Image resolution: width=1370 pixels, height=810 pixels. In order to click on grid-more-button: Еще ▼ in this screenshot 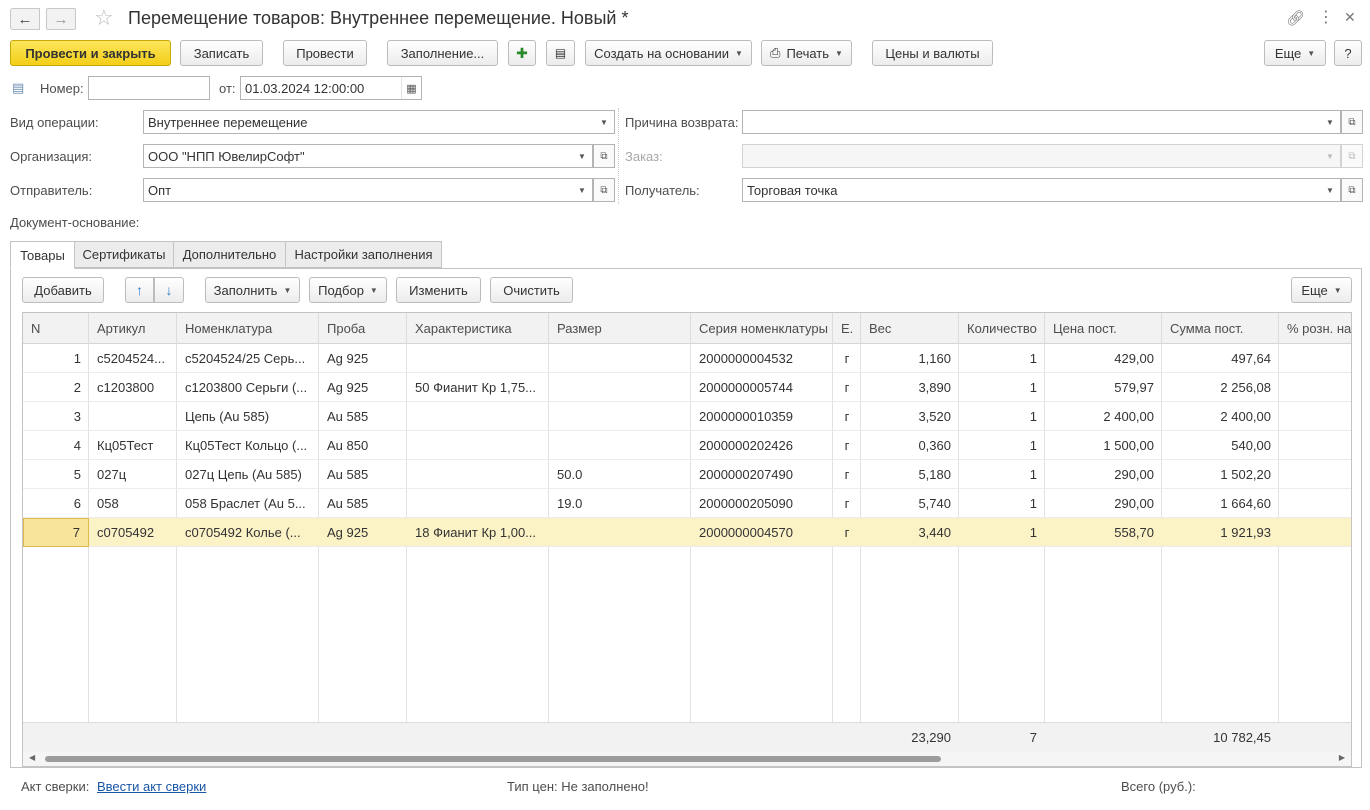, I will do `click(1321, 290)`.